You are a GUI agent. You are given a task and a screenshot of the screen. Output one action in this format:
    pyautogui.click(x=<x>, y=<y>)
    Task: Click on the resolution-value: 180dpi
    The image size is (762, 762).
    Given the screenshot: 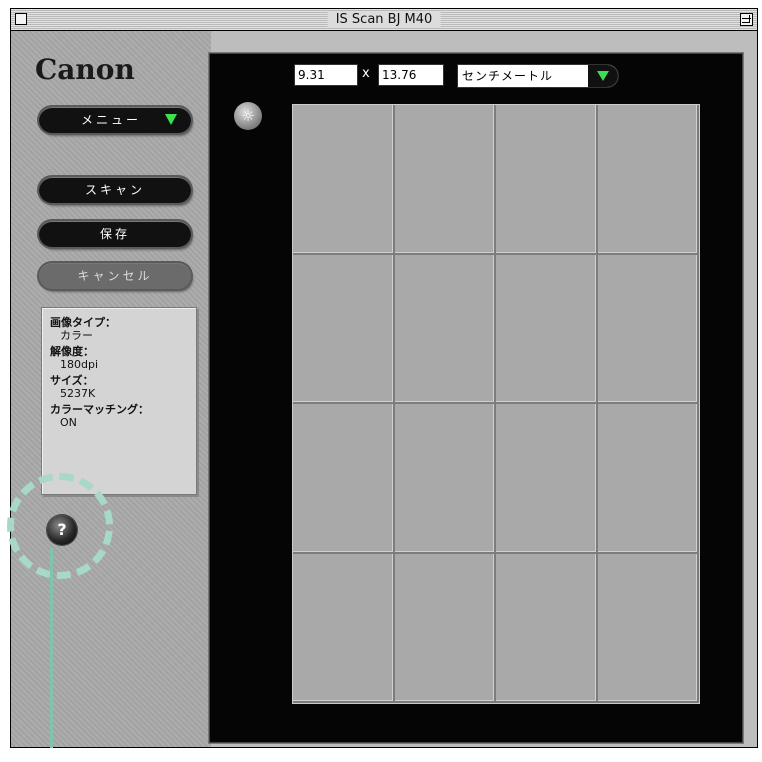 What is the action you would take?
    pyautogui.click(x=79, y=364)
    